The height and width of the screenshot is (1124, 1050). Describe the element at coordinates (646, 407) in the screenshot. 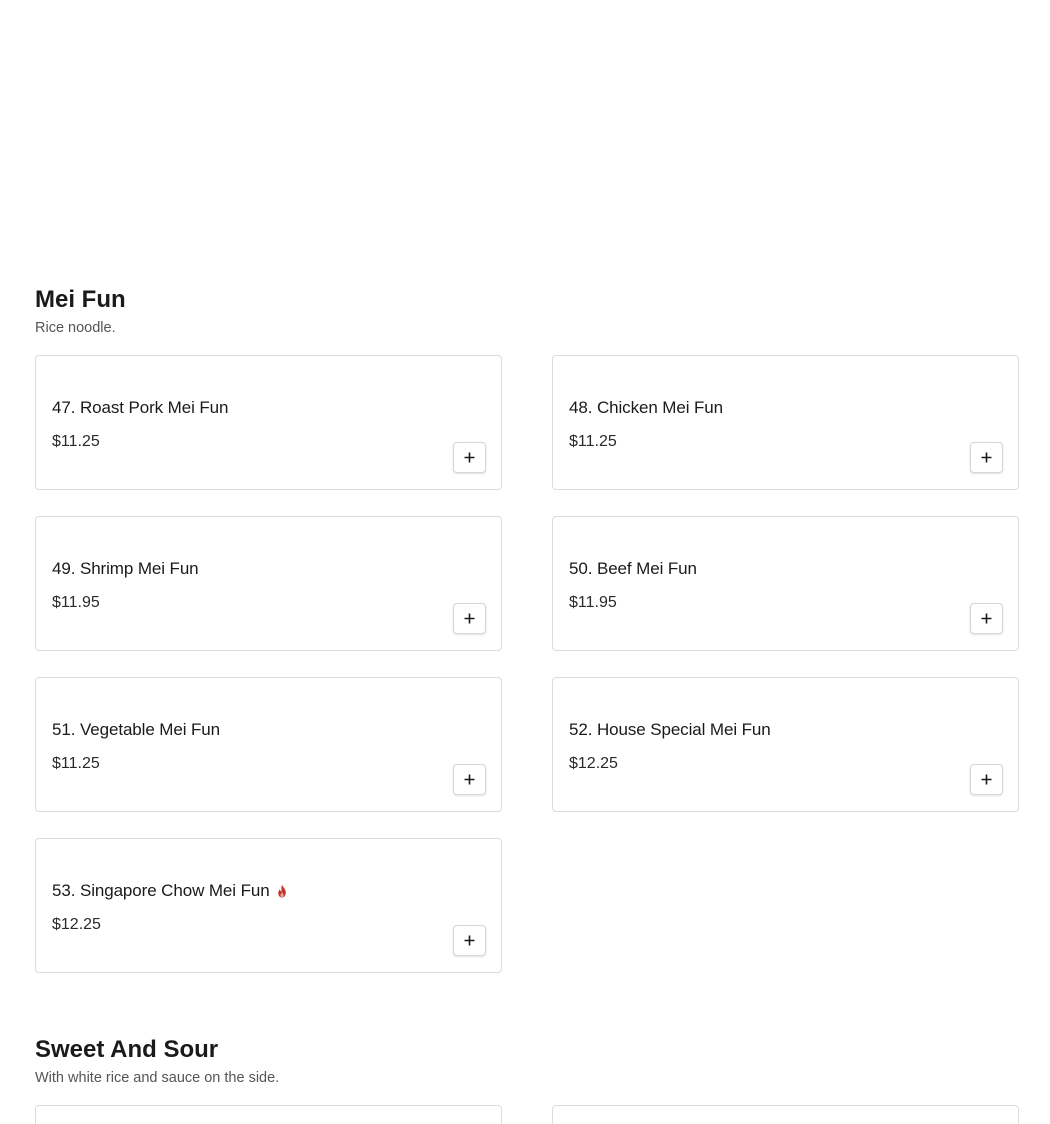

I see `menu-item-name: 48. Chicken Mei Fun` at that location.